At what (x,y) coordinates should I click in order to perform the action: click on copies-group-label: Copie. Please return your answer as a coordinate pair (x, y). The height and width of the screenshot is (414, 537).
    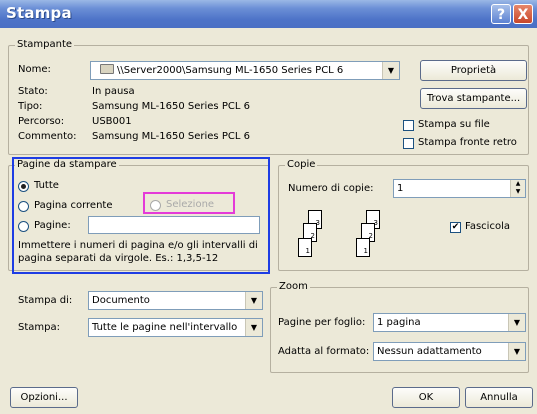
    Looking at the image, I should click on (301, 164).